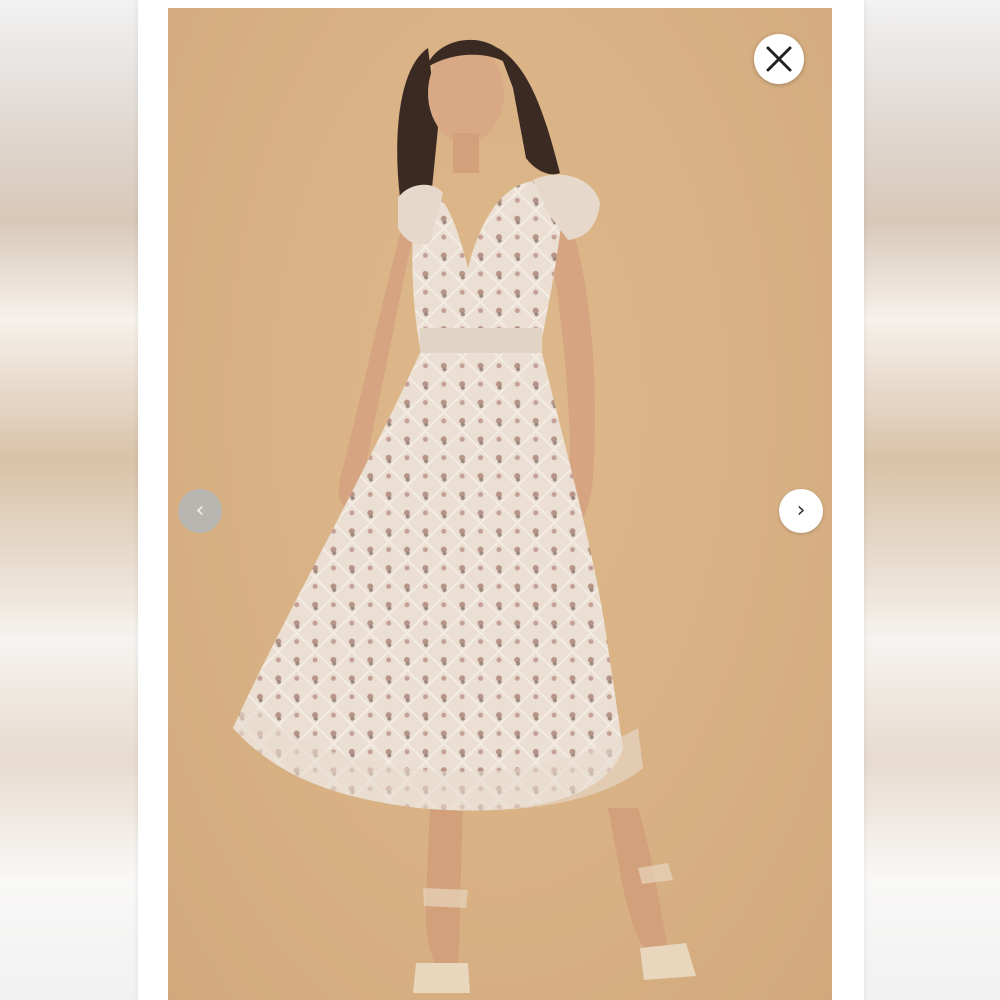  Describe the element at coordinates (69, 500) in the screenshot. I see `blurred-background-left` at that location.